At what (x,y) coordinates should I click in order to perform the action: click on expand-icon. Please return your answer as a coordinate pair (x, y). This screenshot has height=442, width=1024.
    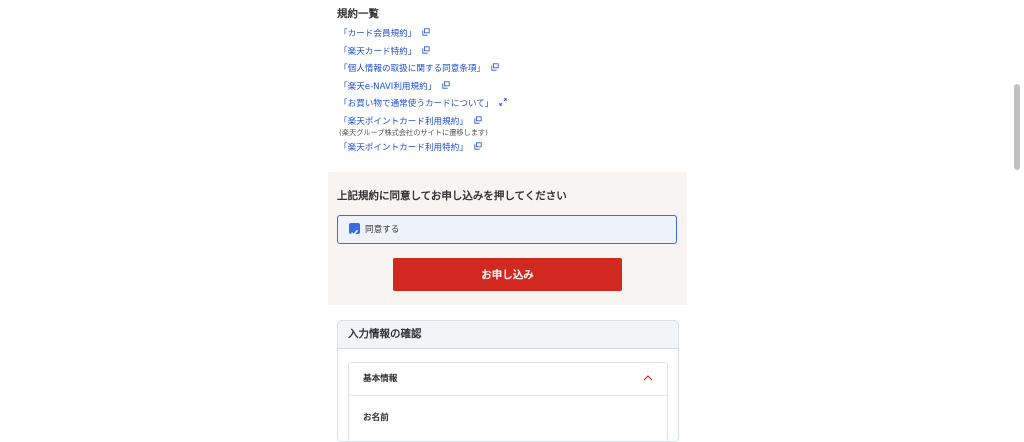
    Looking at the image, I should click on (503, 102).